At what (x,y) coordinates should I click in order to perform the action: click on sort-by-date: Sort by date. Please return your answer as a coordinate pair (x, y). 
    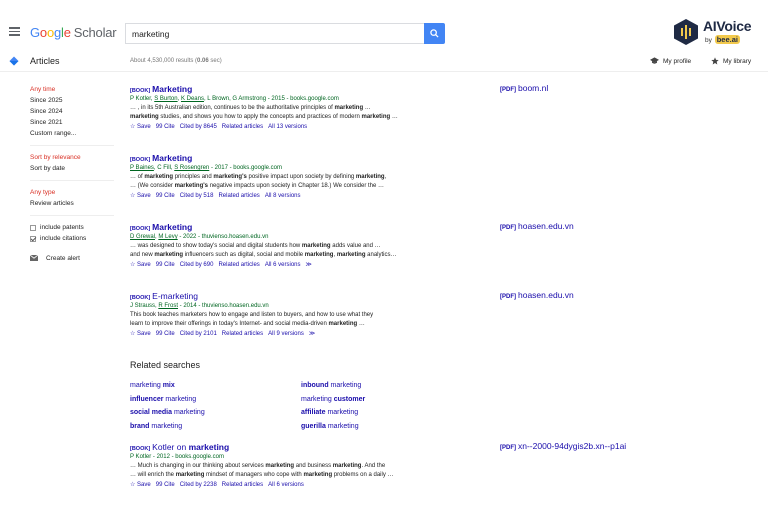
    Looking at the image, I should click on (72, 168).